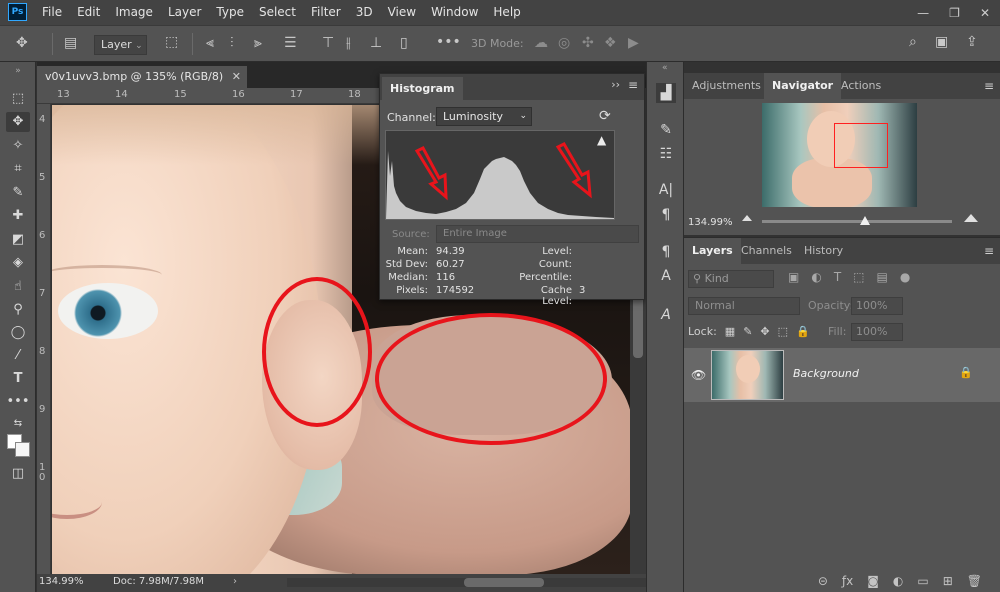  Describe the element at coordinates (61, 581) in the screenshot. I see `zoom-level: 134.99%` at that location.